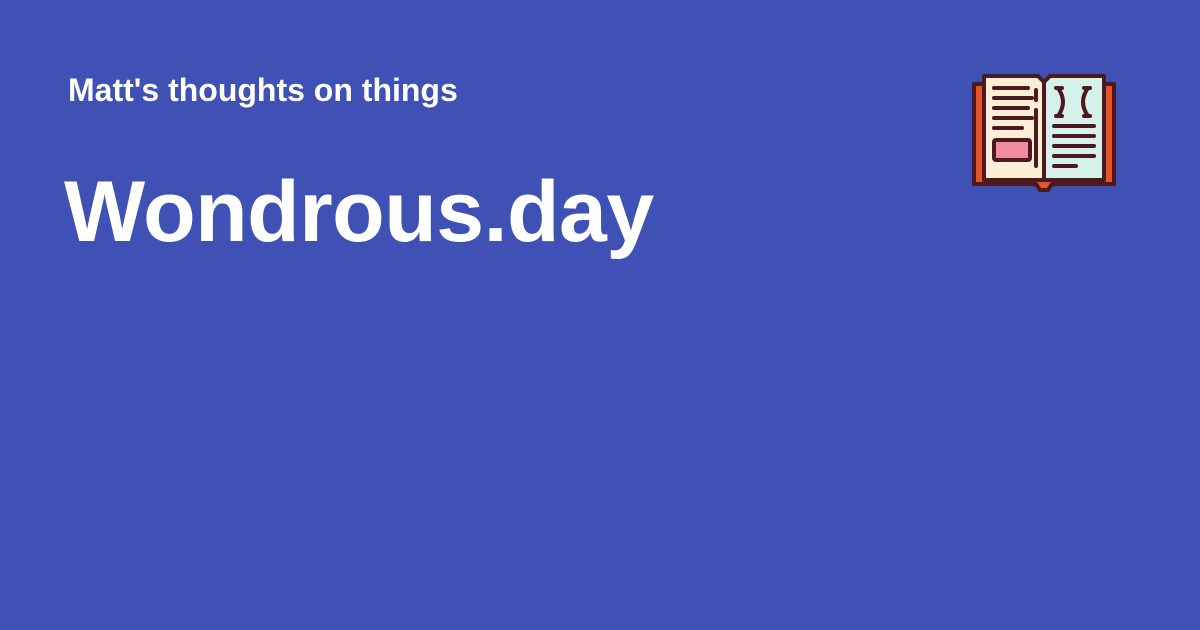 This screenshot has height=630, width=1200. Describe the element at coordinates (263, 90) in the screenshot. I see `site-tagline: Matt's thoughts on things` at that location.